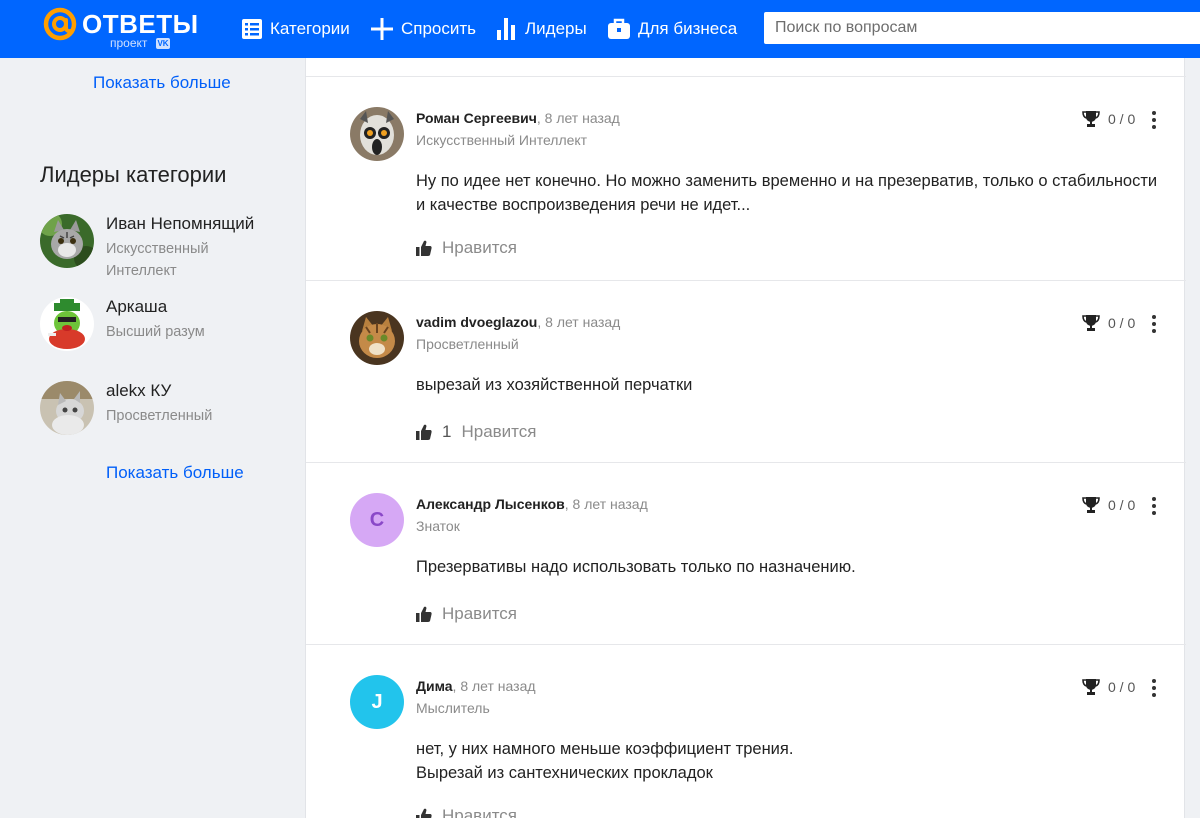 The width and height of the screenshot is (1200, 818). Describe the element at coordinates (382, 29) in the screenshot. I see `plus-icon` at that location.